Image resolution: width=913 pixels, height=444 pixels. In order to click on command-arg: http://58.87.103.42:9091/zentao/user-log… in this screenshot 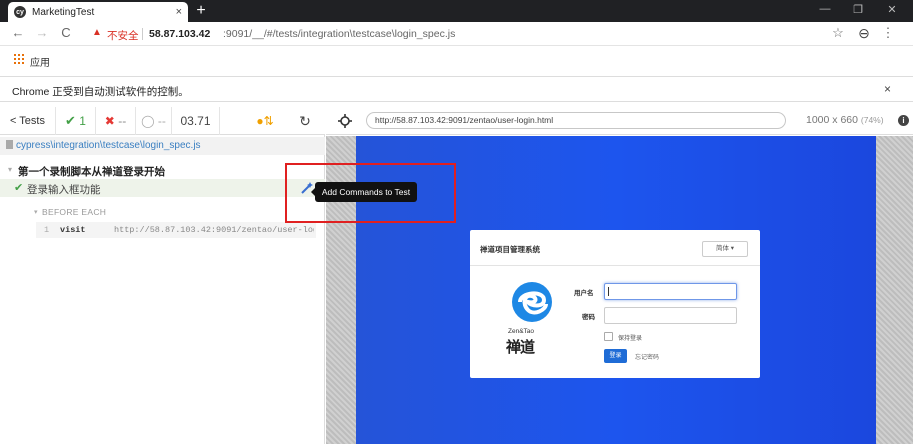, I will do `click(214, 230)`.